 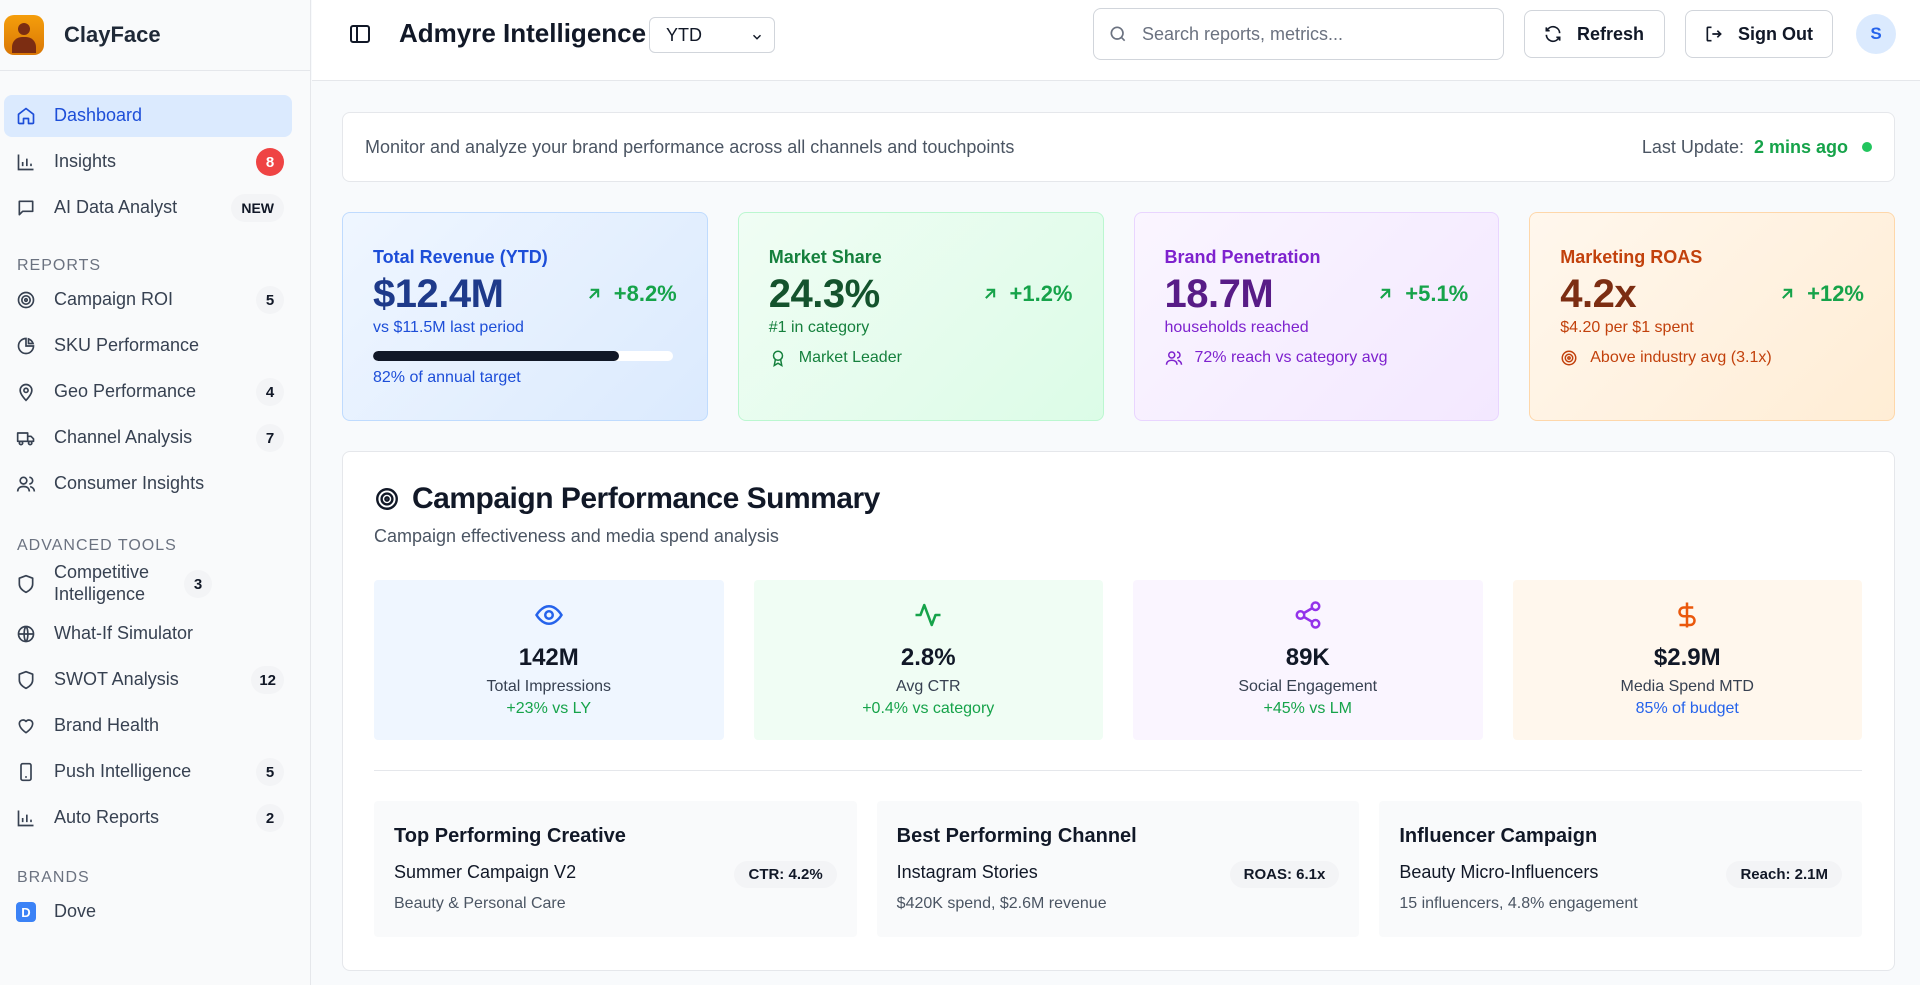 I want to click on message-square-icon, so click(x=26, y=208).